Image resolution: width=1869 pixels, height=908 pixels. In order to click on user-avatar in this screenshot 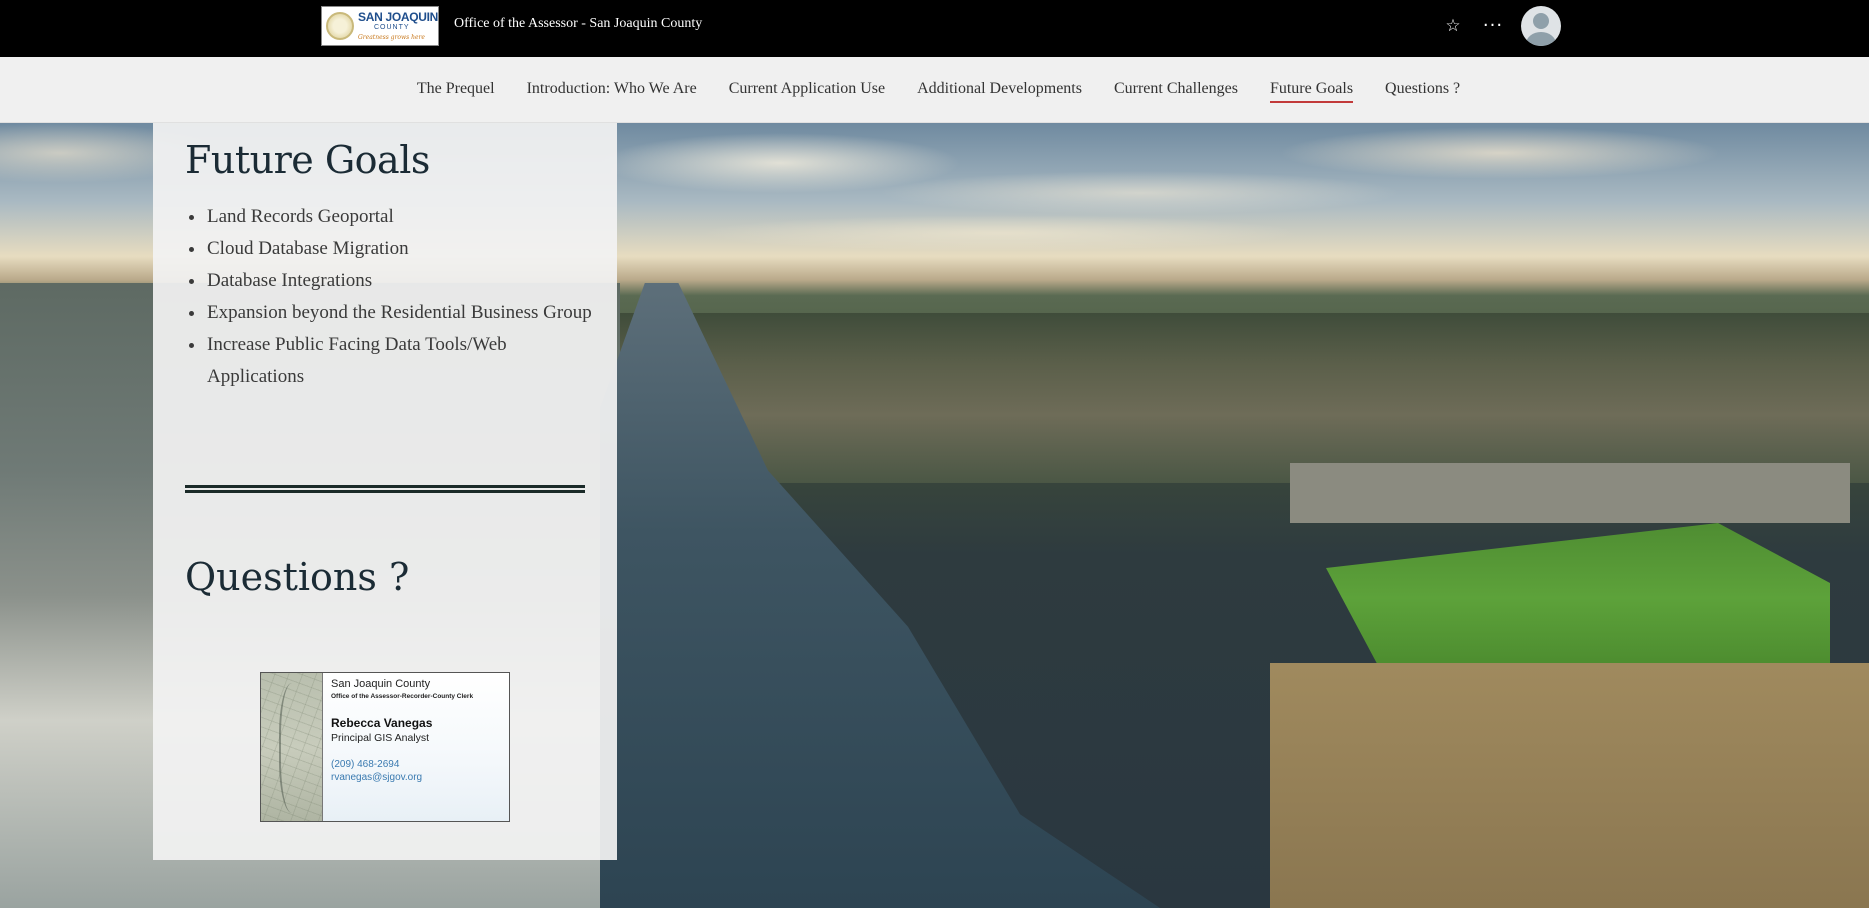, I will do `click(1541, 26)`.